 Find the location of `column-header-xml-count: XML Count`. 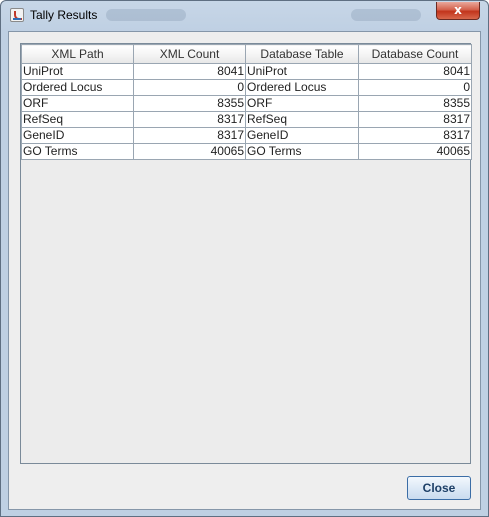

column-header-xml-count: XML Count is located at coordinates (189, 54).